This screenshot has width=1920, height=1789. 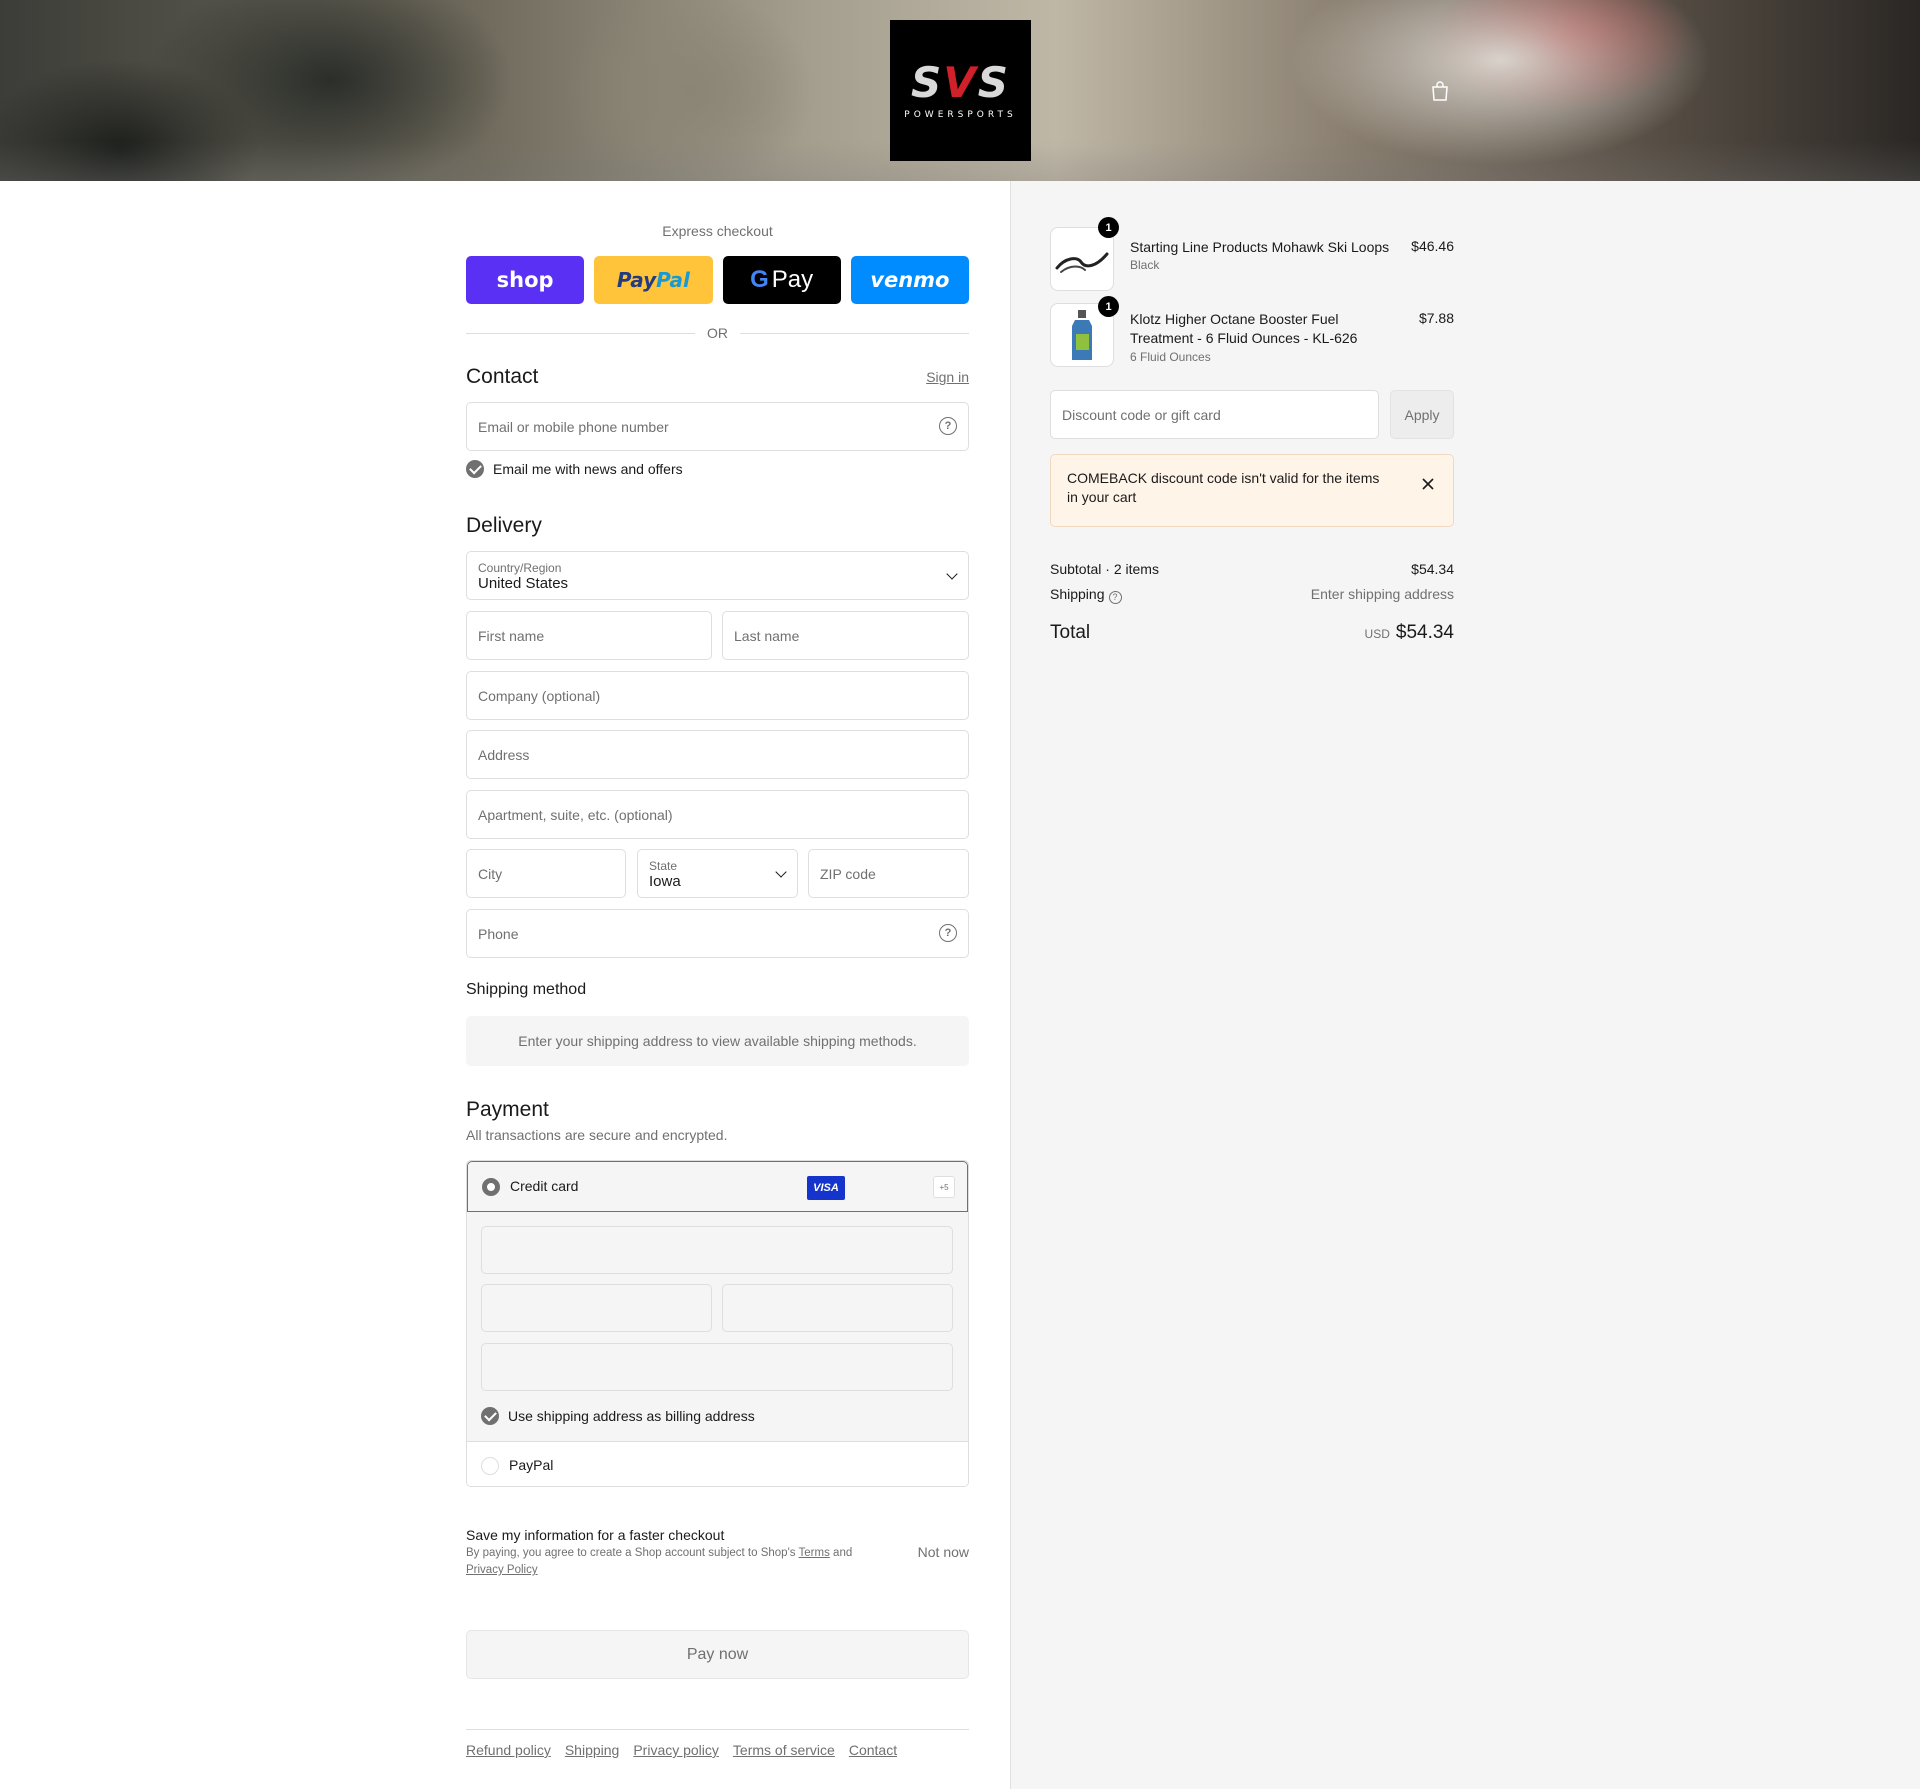 What do you see at coordinates (717, 1729) in the screenshot?
I see `footer-divider` at bounding box center [717, 1729].